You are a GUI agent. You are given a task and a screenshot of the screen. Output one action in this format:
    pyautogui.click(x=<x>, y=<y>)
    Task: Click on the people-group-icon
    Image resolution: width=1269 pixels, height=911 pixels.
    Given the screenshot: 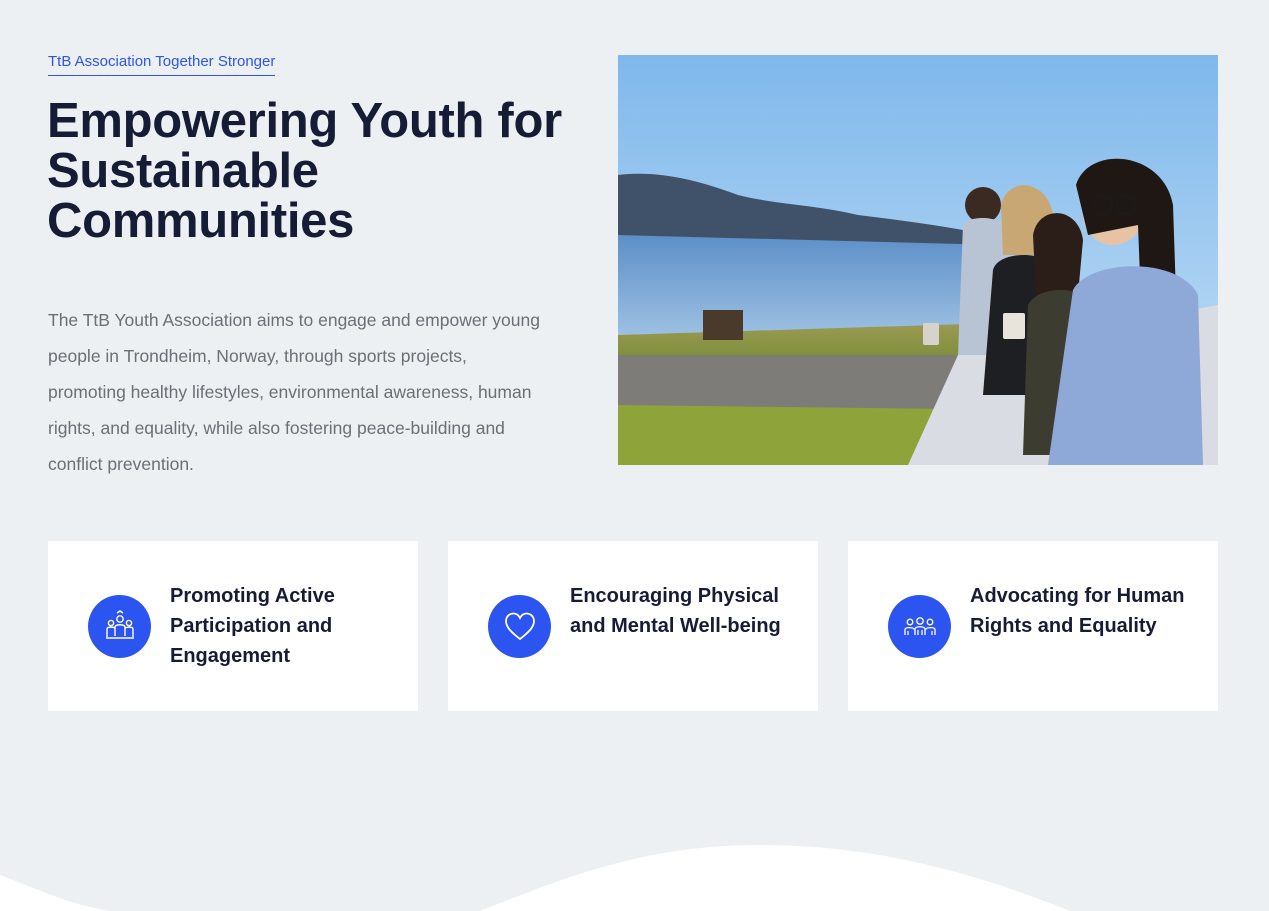 What is the action you would take?
    pyautogui.click(x=919, y=626)
    